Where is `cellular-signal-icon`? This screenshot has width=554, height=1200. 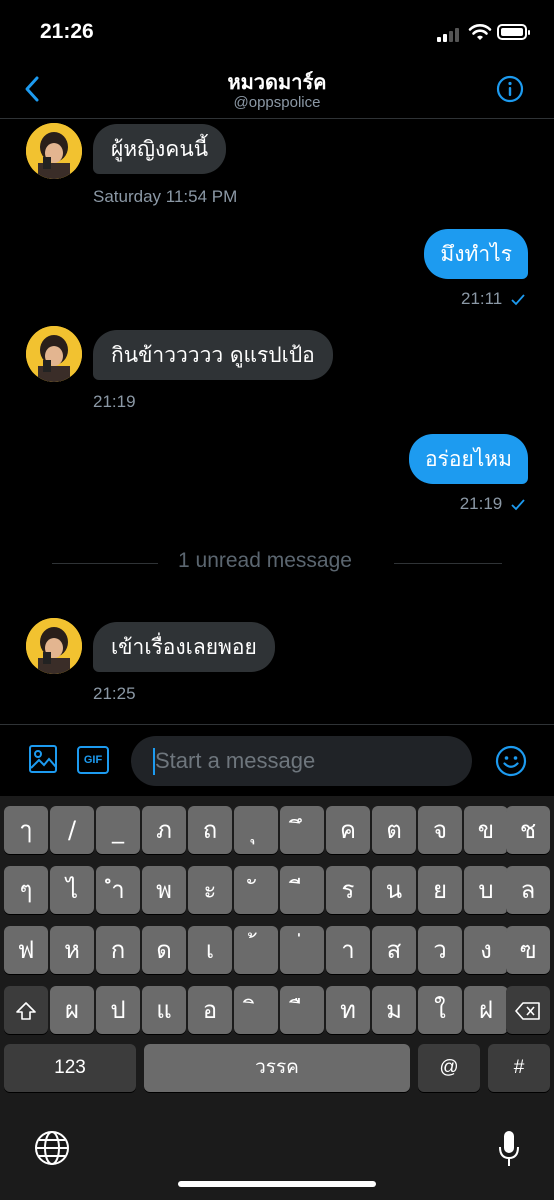
cellular-signal-icon is located at coordinates (450, 34).